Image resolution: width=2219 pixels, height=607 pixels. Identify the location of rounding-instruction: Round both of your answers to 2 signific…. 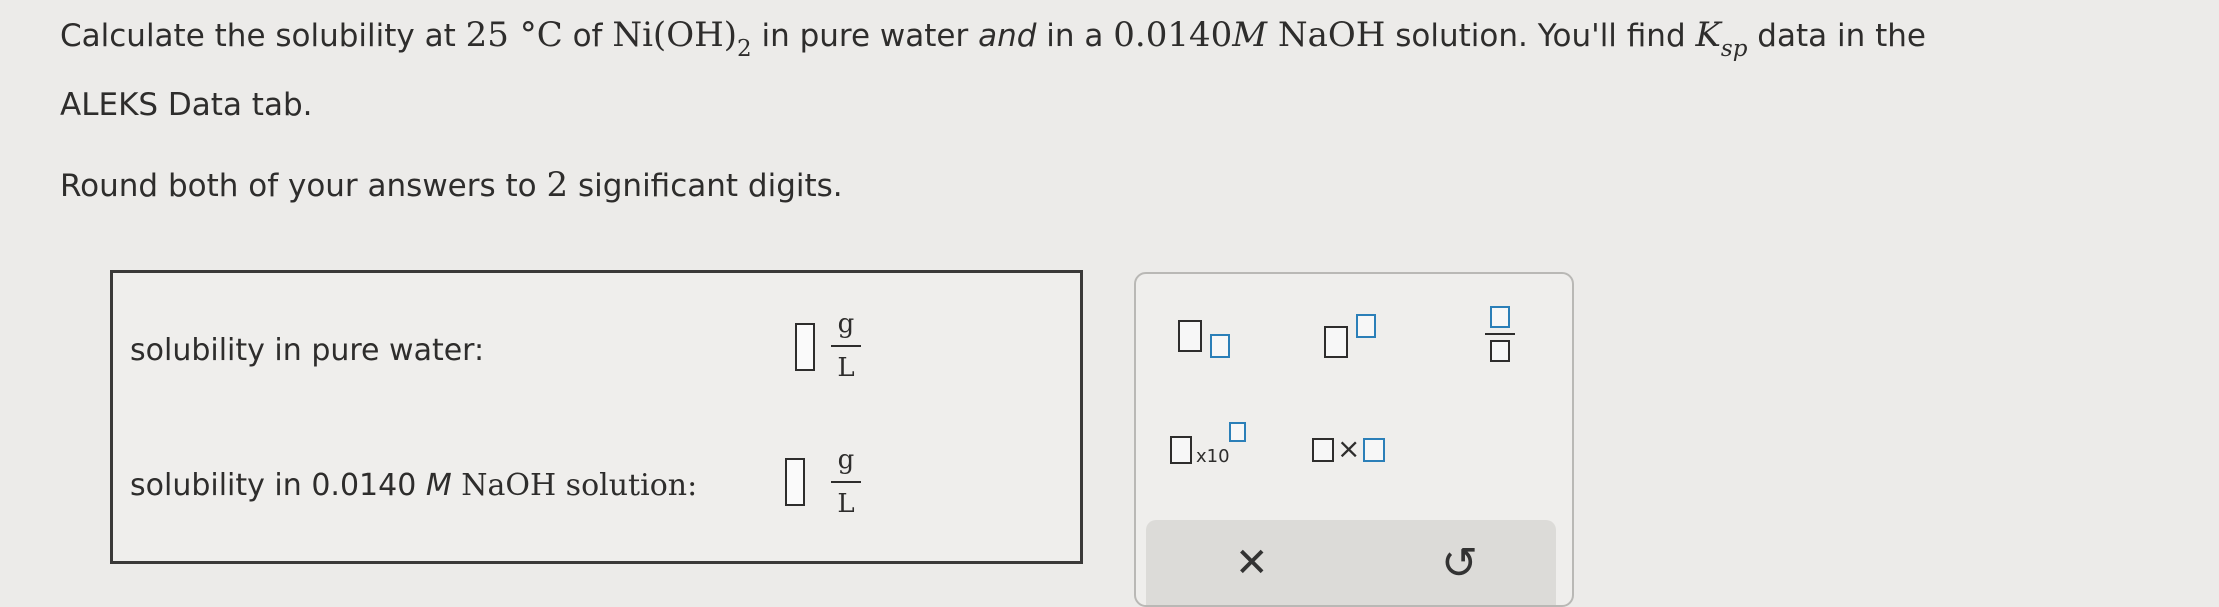
(451, 185).